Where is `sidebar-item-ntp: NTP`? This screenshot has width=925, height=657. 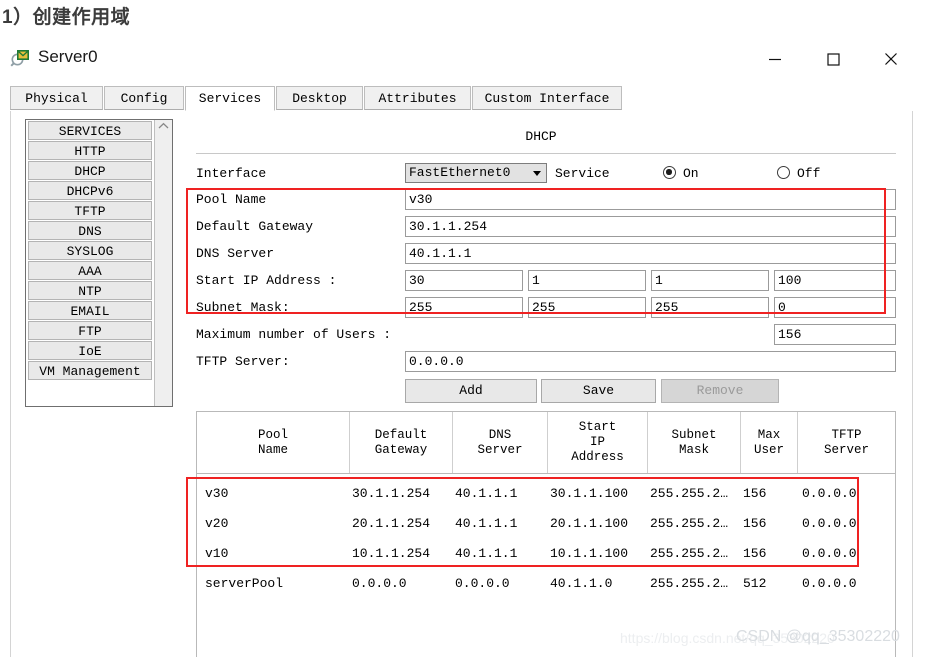 sidebar-item-ntp: NTP is located at coordinates (90, 290).